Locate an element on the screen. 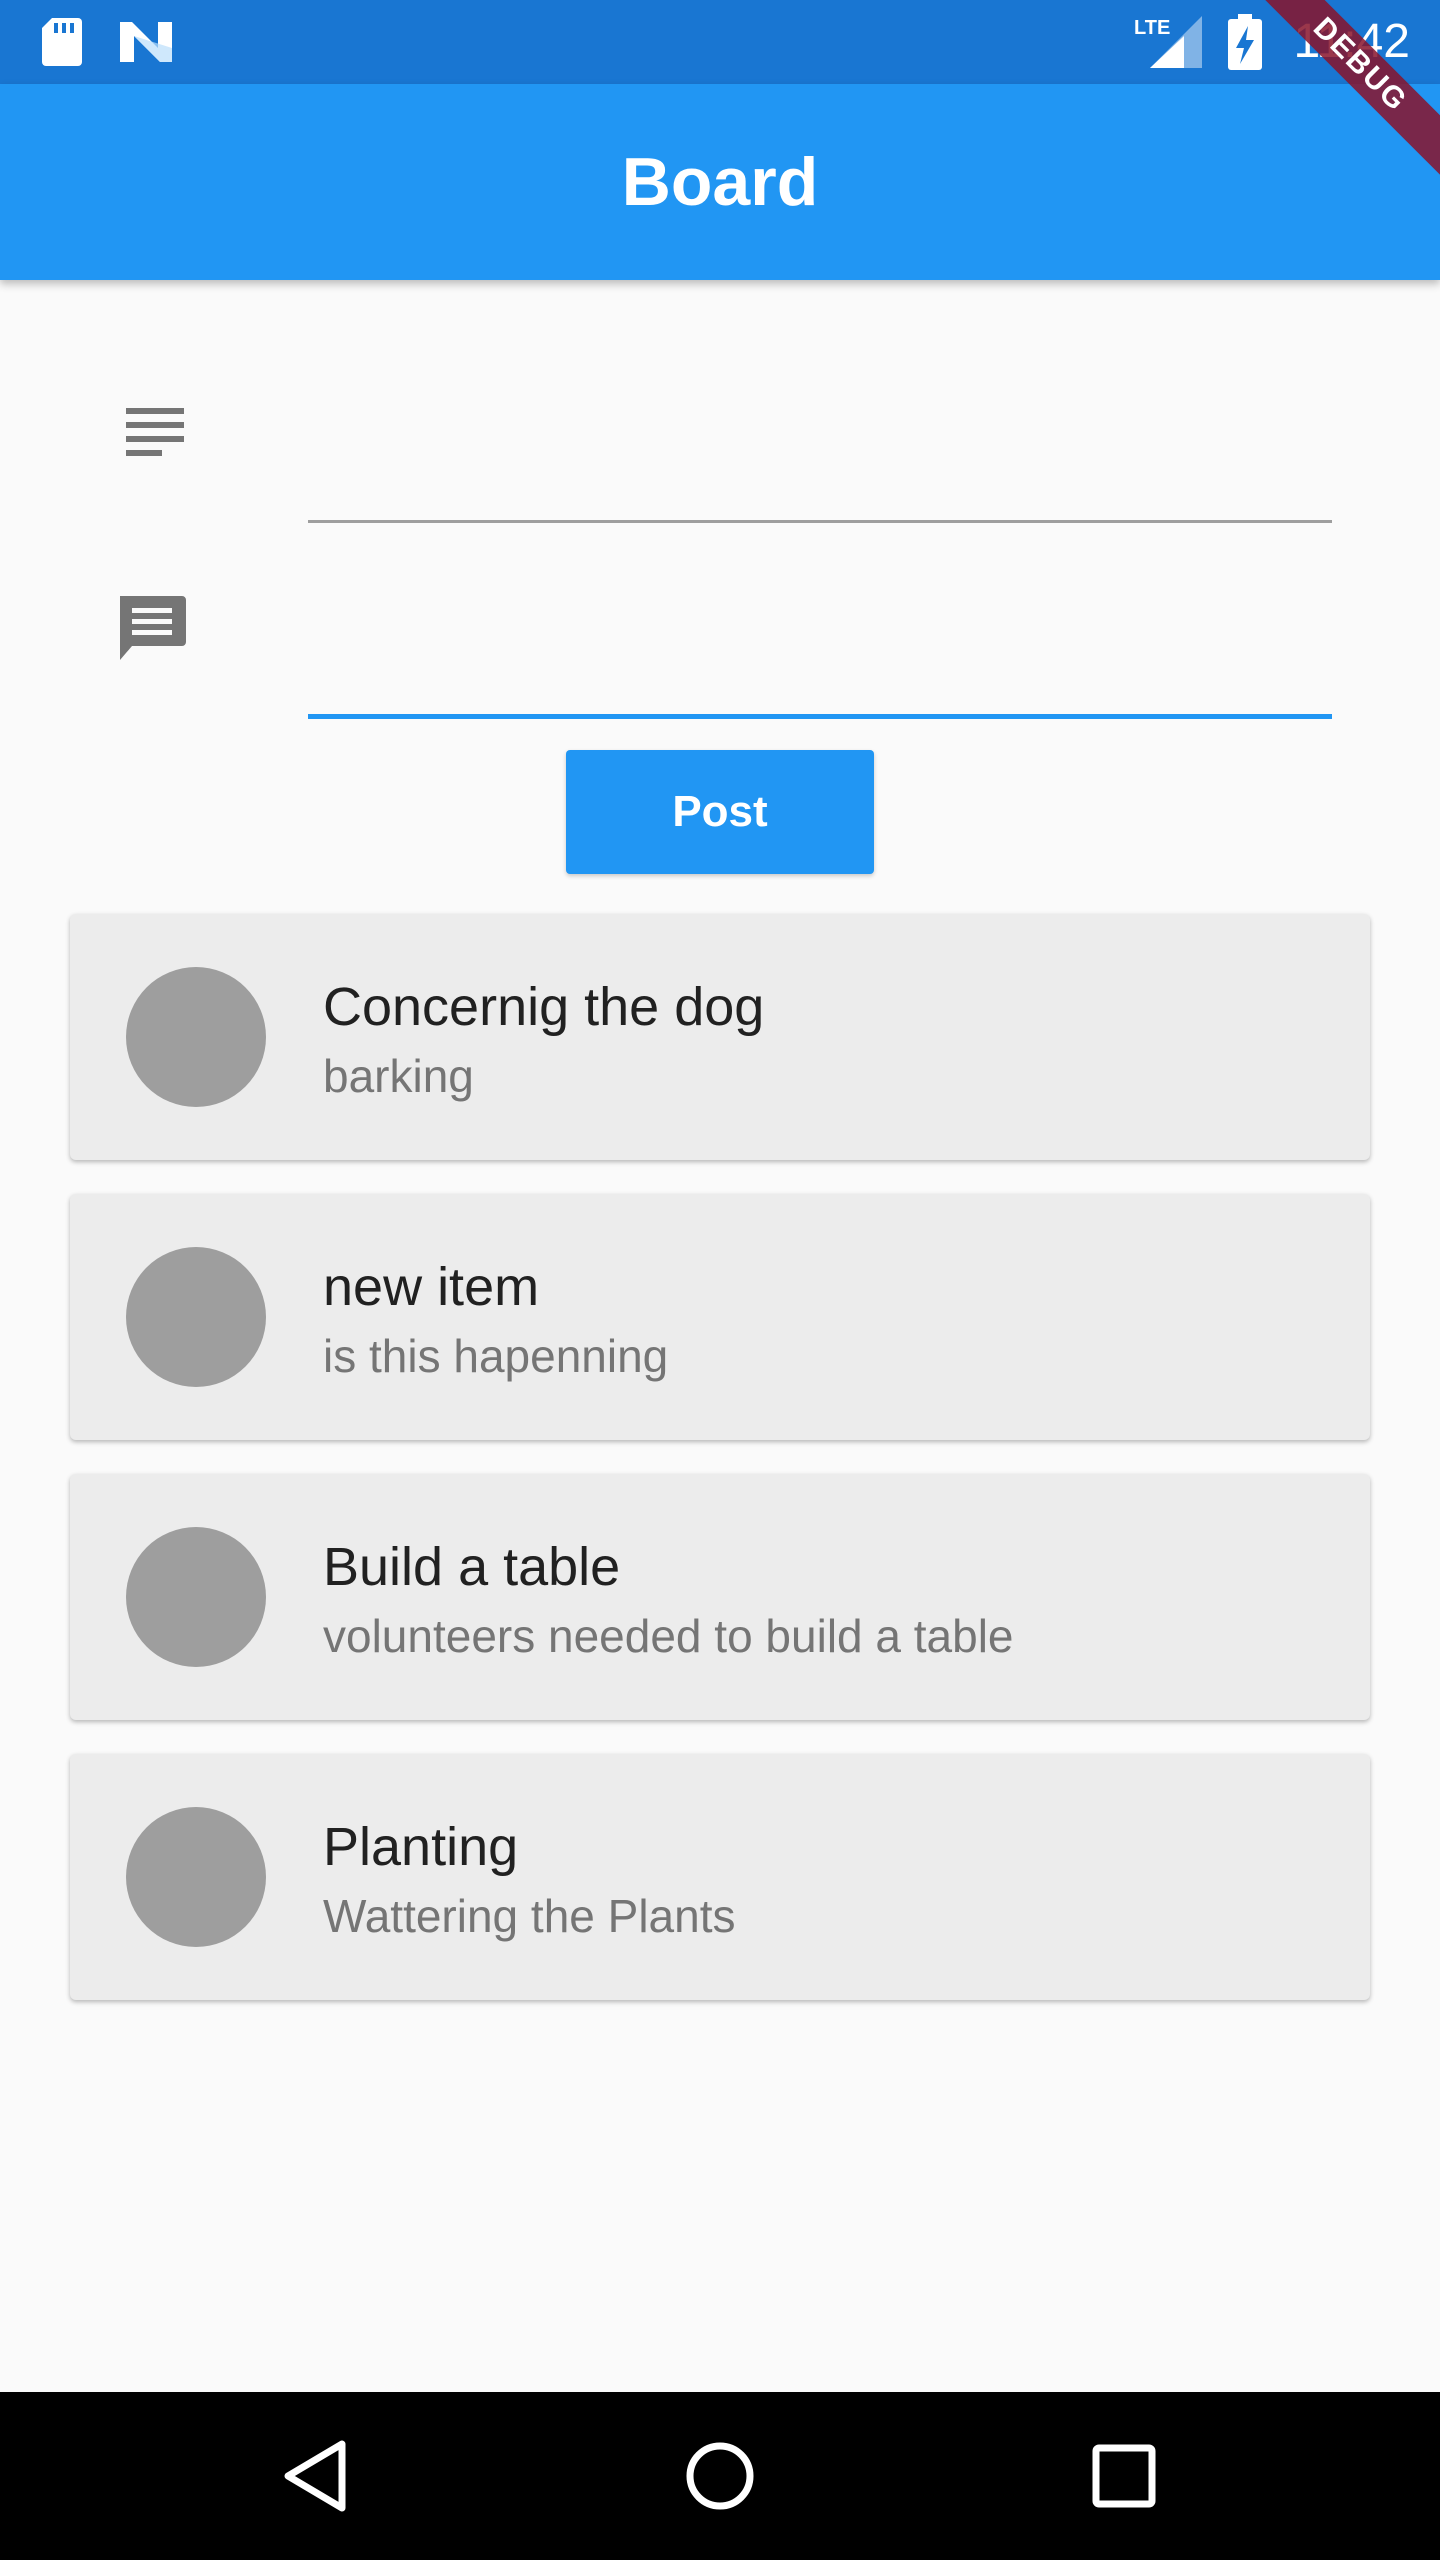  post-title: new item is located at coordinates (431, 1287).